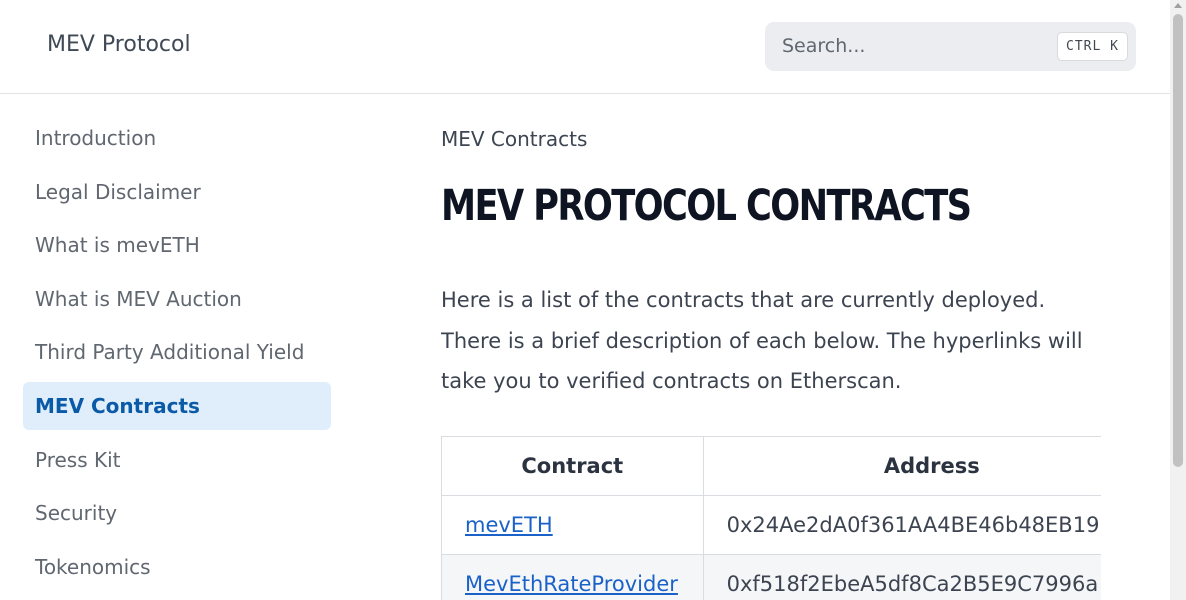  Describe the element at coordinates (950, 46) in the screenshot. I see `search-bar: Search... CTRL K` at that location.